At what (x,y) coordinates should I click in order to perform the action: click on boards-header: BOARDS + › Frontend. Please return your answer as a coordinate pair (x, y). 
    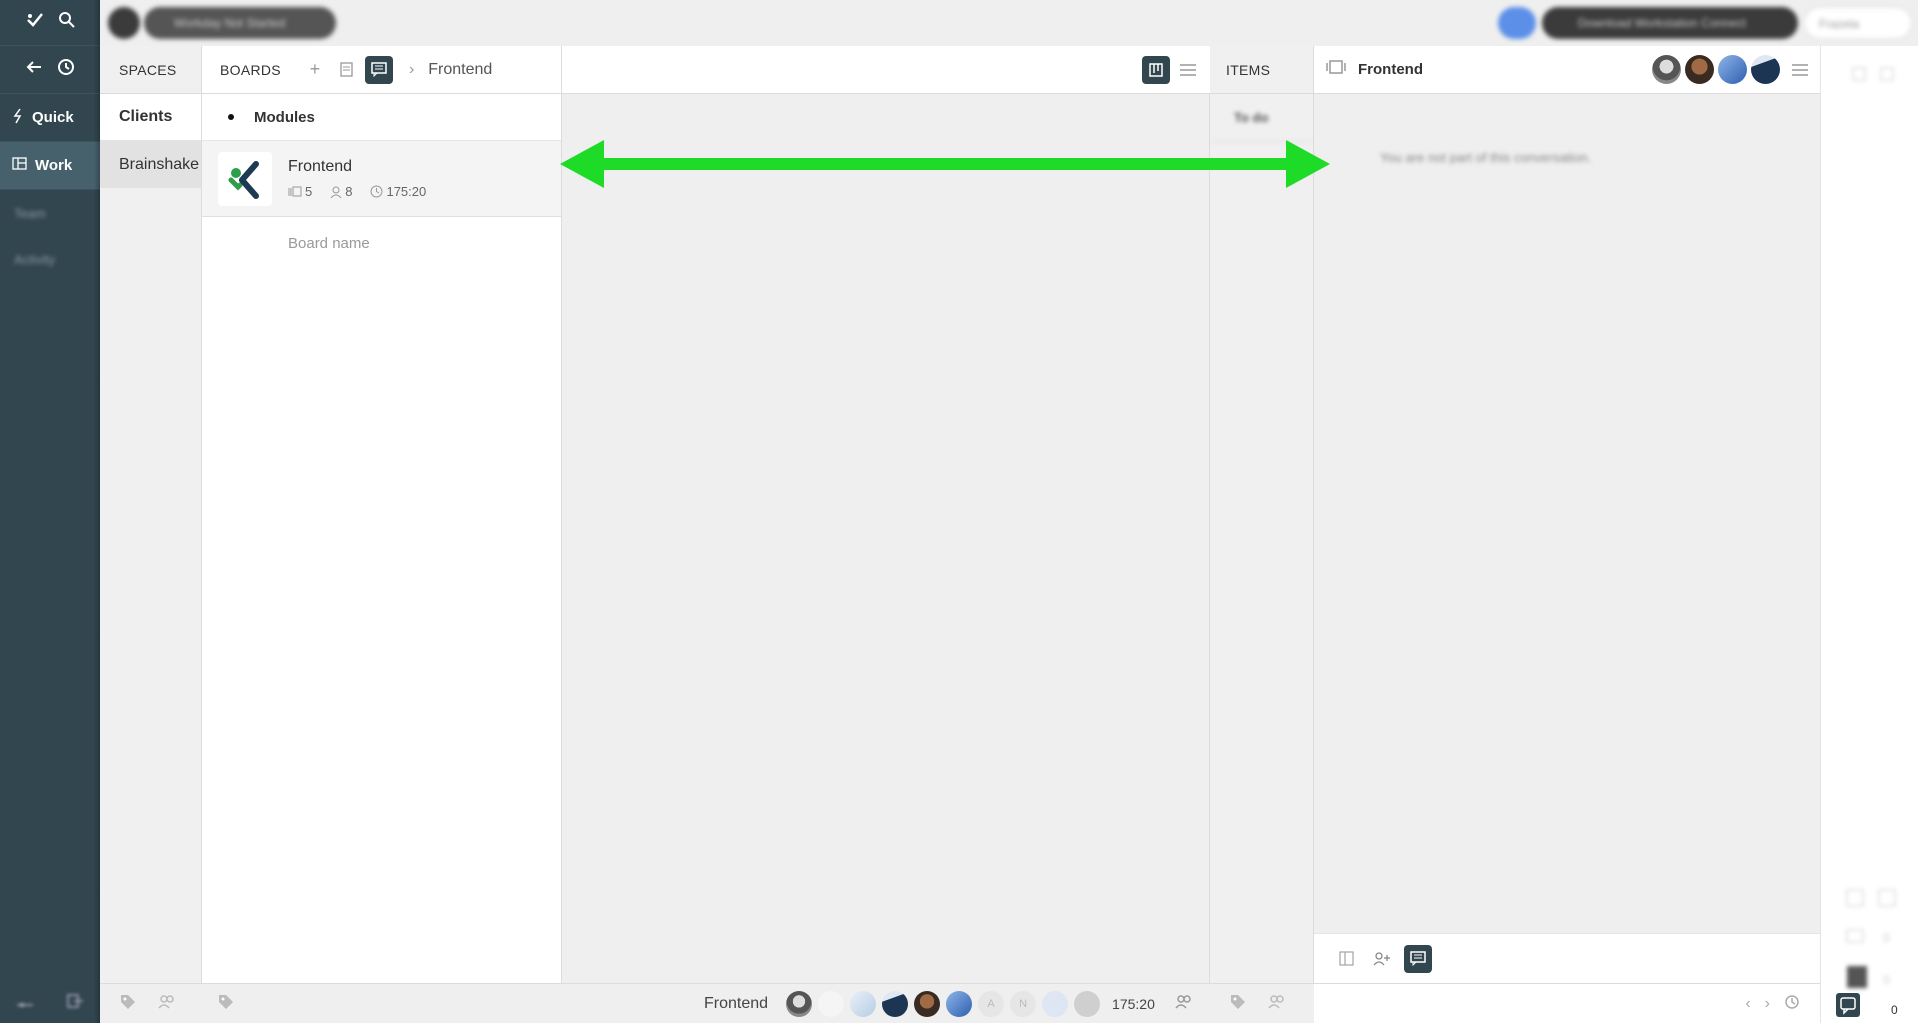
    Looking at the image, I should click on (381, 70).